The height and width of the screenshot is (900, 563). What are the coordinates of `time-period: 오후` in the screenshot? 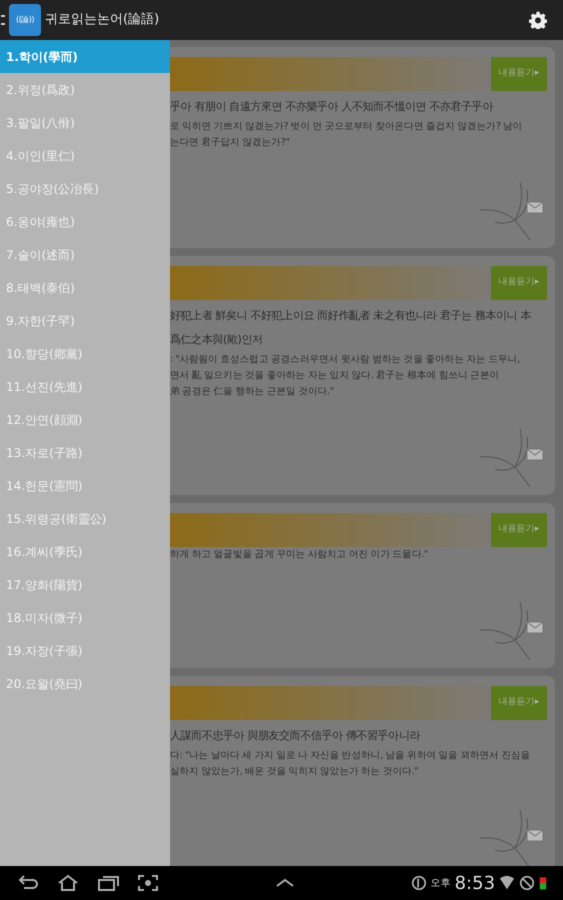 It's located at (440, 883).